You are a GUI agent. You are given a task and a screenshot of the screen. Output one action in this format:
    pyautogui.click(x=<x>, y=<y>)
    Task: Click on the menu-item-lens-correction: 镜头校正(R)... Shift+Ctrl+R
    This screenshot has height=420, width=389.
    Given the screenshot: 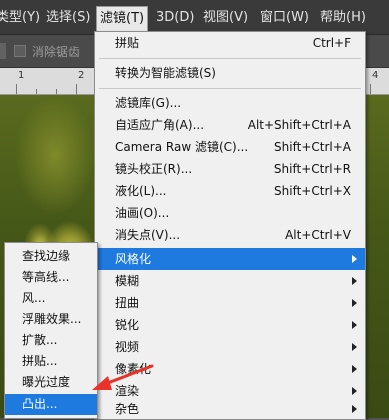 What is the action you would take?
    pyautogui.click(x=230, y=169)
    